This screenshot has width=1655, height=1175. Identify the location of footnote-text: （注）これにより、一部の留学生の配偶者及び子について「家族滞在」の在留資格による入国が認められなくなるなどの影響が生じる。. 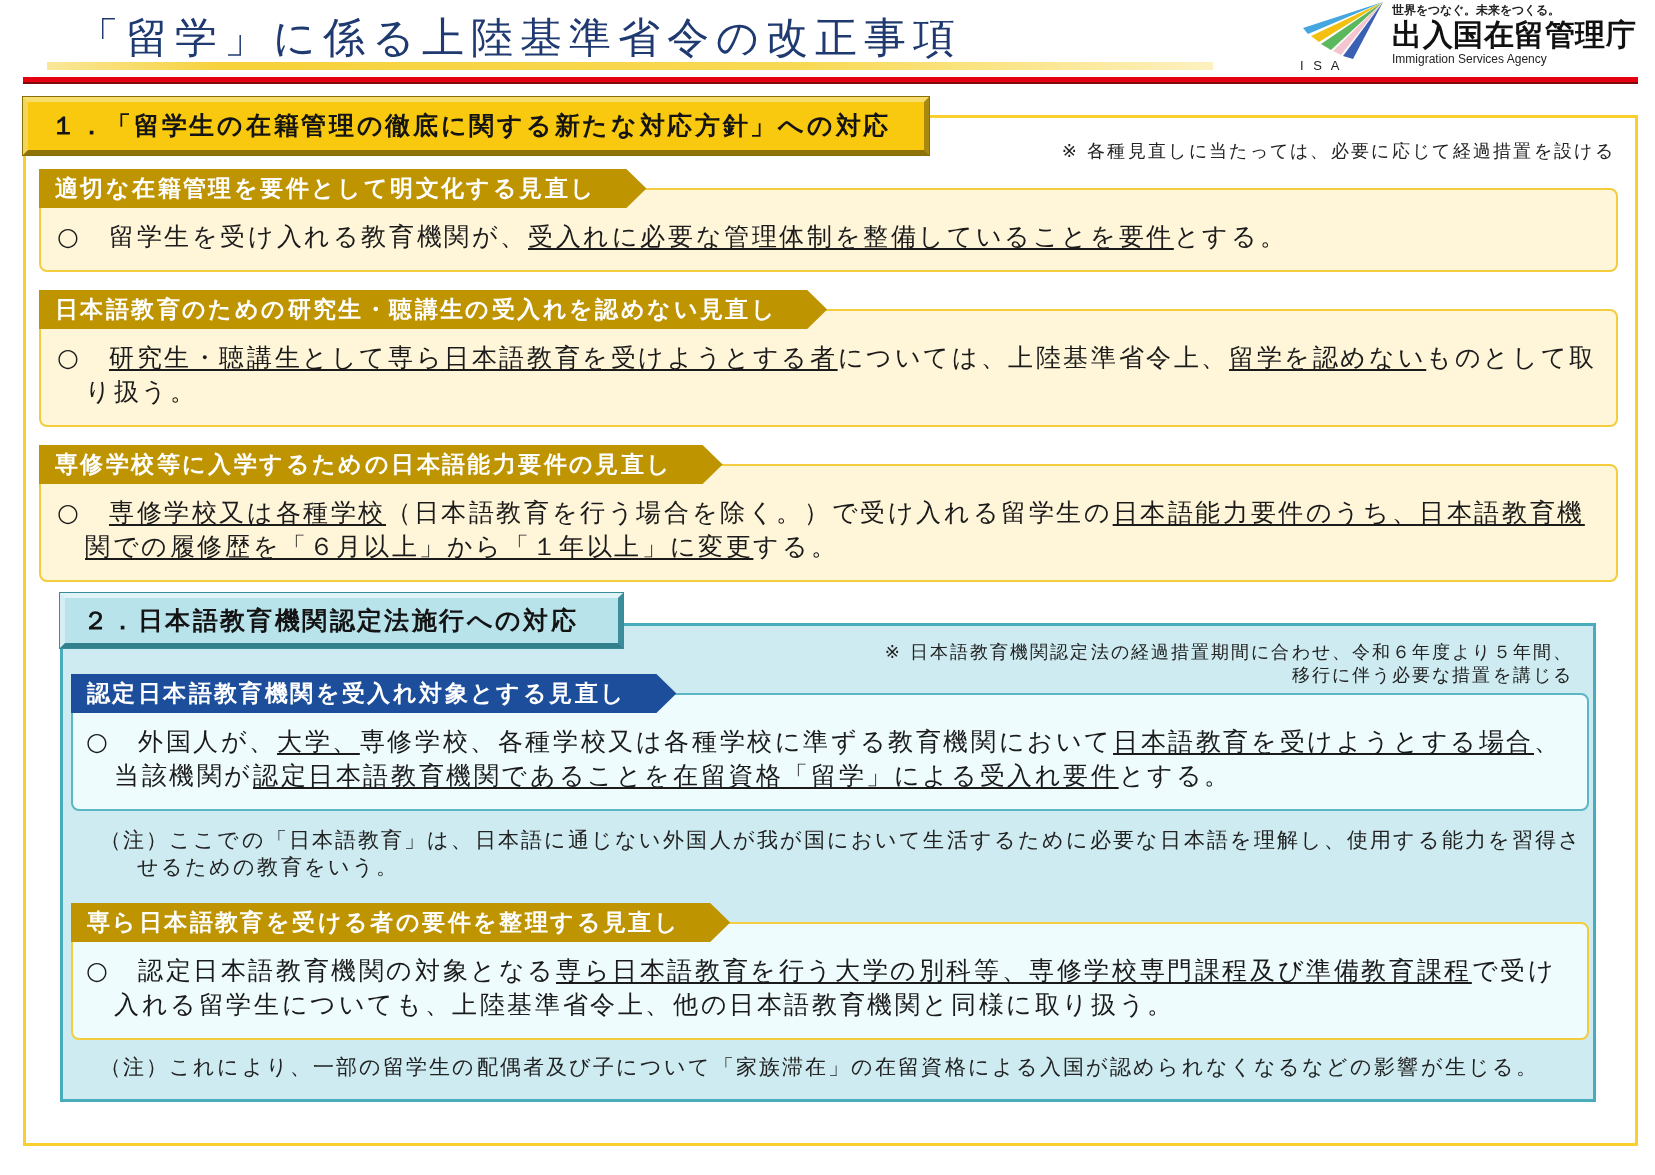
(820, 1067).